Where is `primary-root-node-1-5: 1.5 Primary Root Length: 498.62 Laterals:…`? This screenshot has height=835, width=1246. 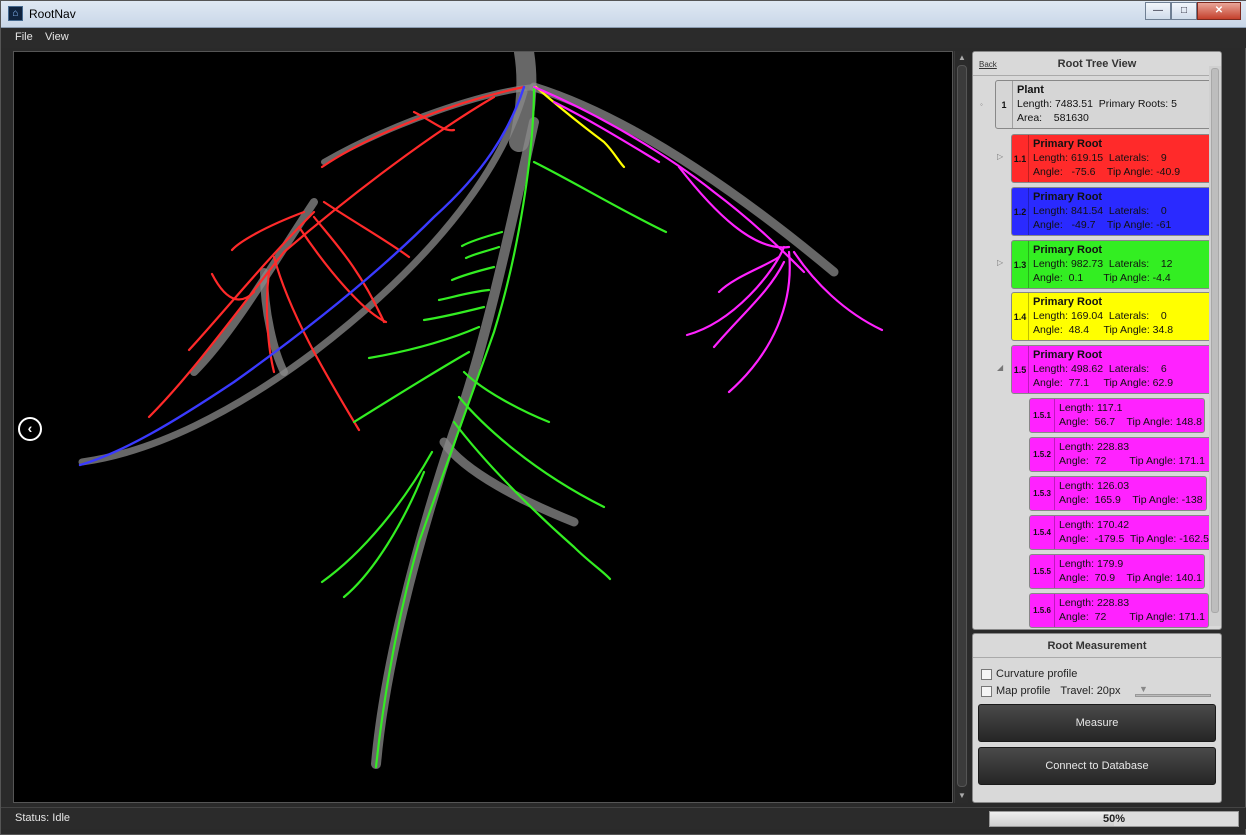
primary-root-node-1-5: 1.5 Primary Root Length: 498.62 Laterals:… is located at coordinates (1115, 369).